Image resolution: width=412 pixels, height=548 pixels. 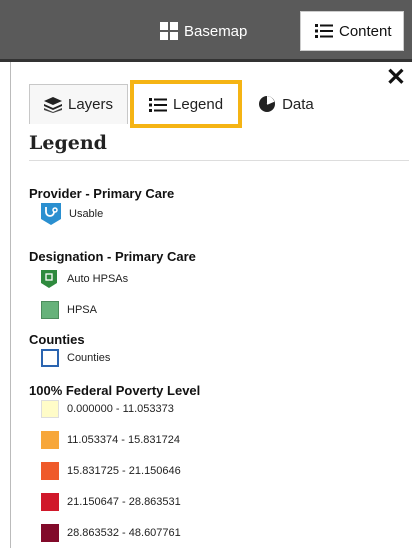 I want to click on tab-data: Data, so click(x=286, y=104).